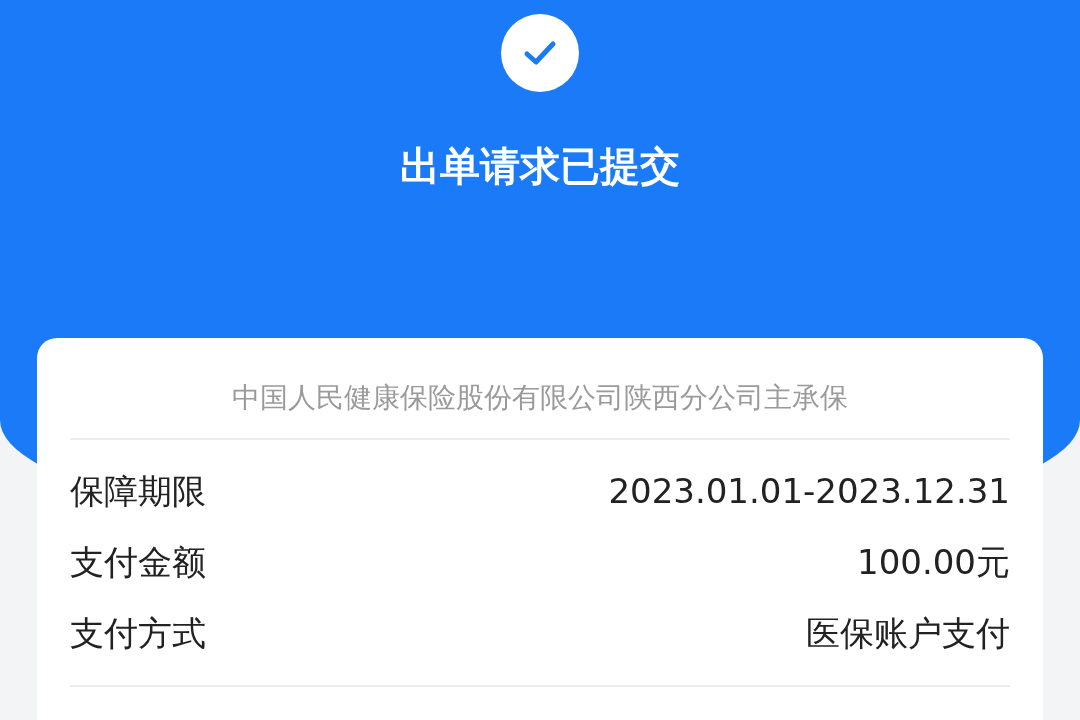 The image size is (1080, 720). What do you see at coordinates (138, 562) in the screenshot?
I see `row-label: 支付金额` at bounding box center [138, 562].